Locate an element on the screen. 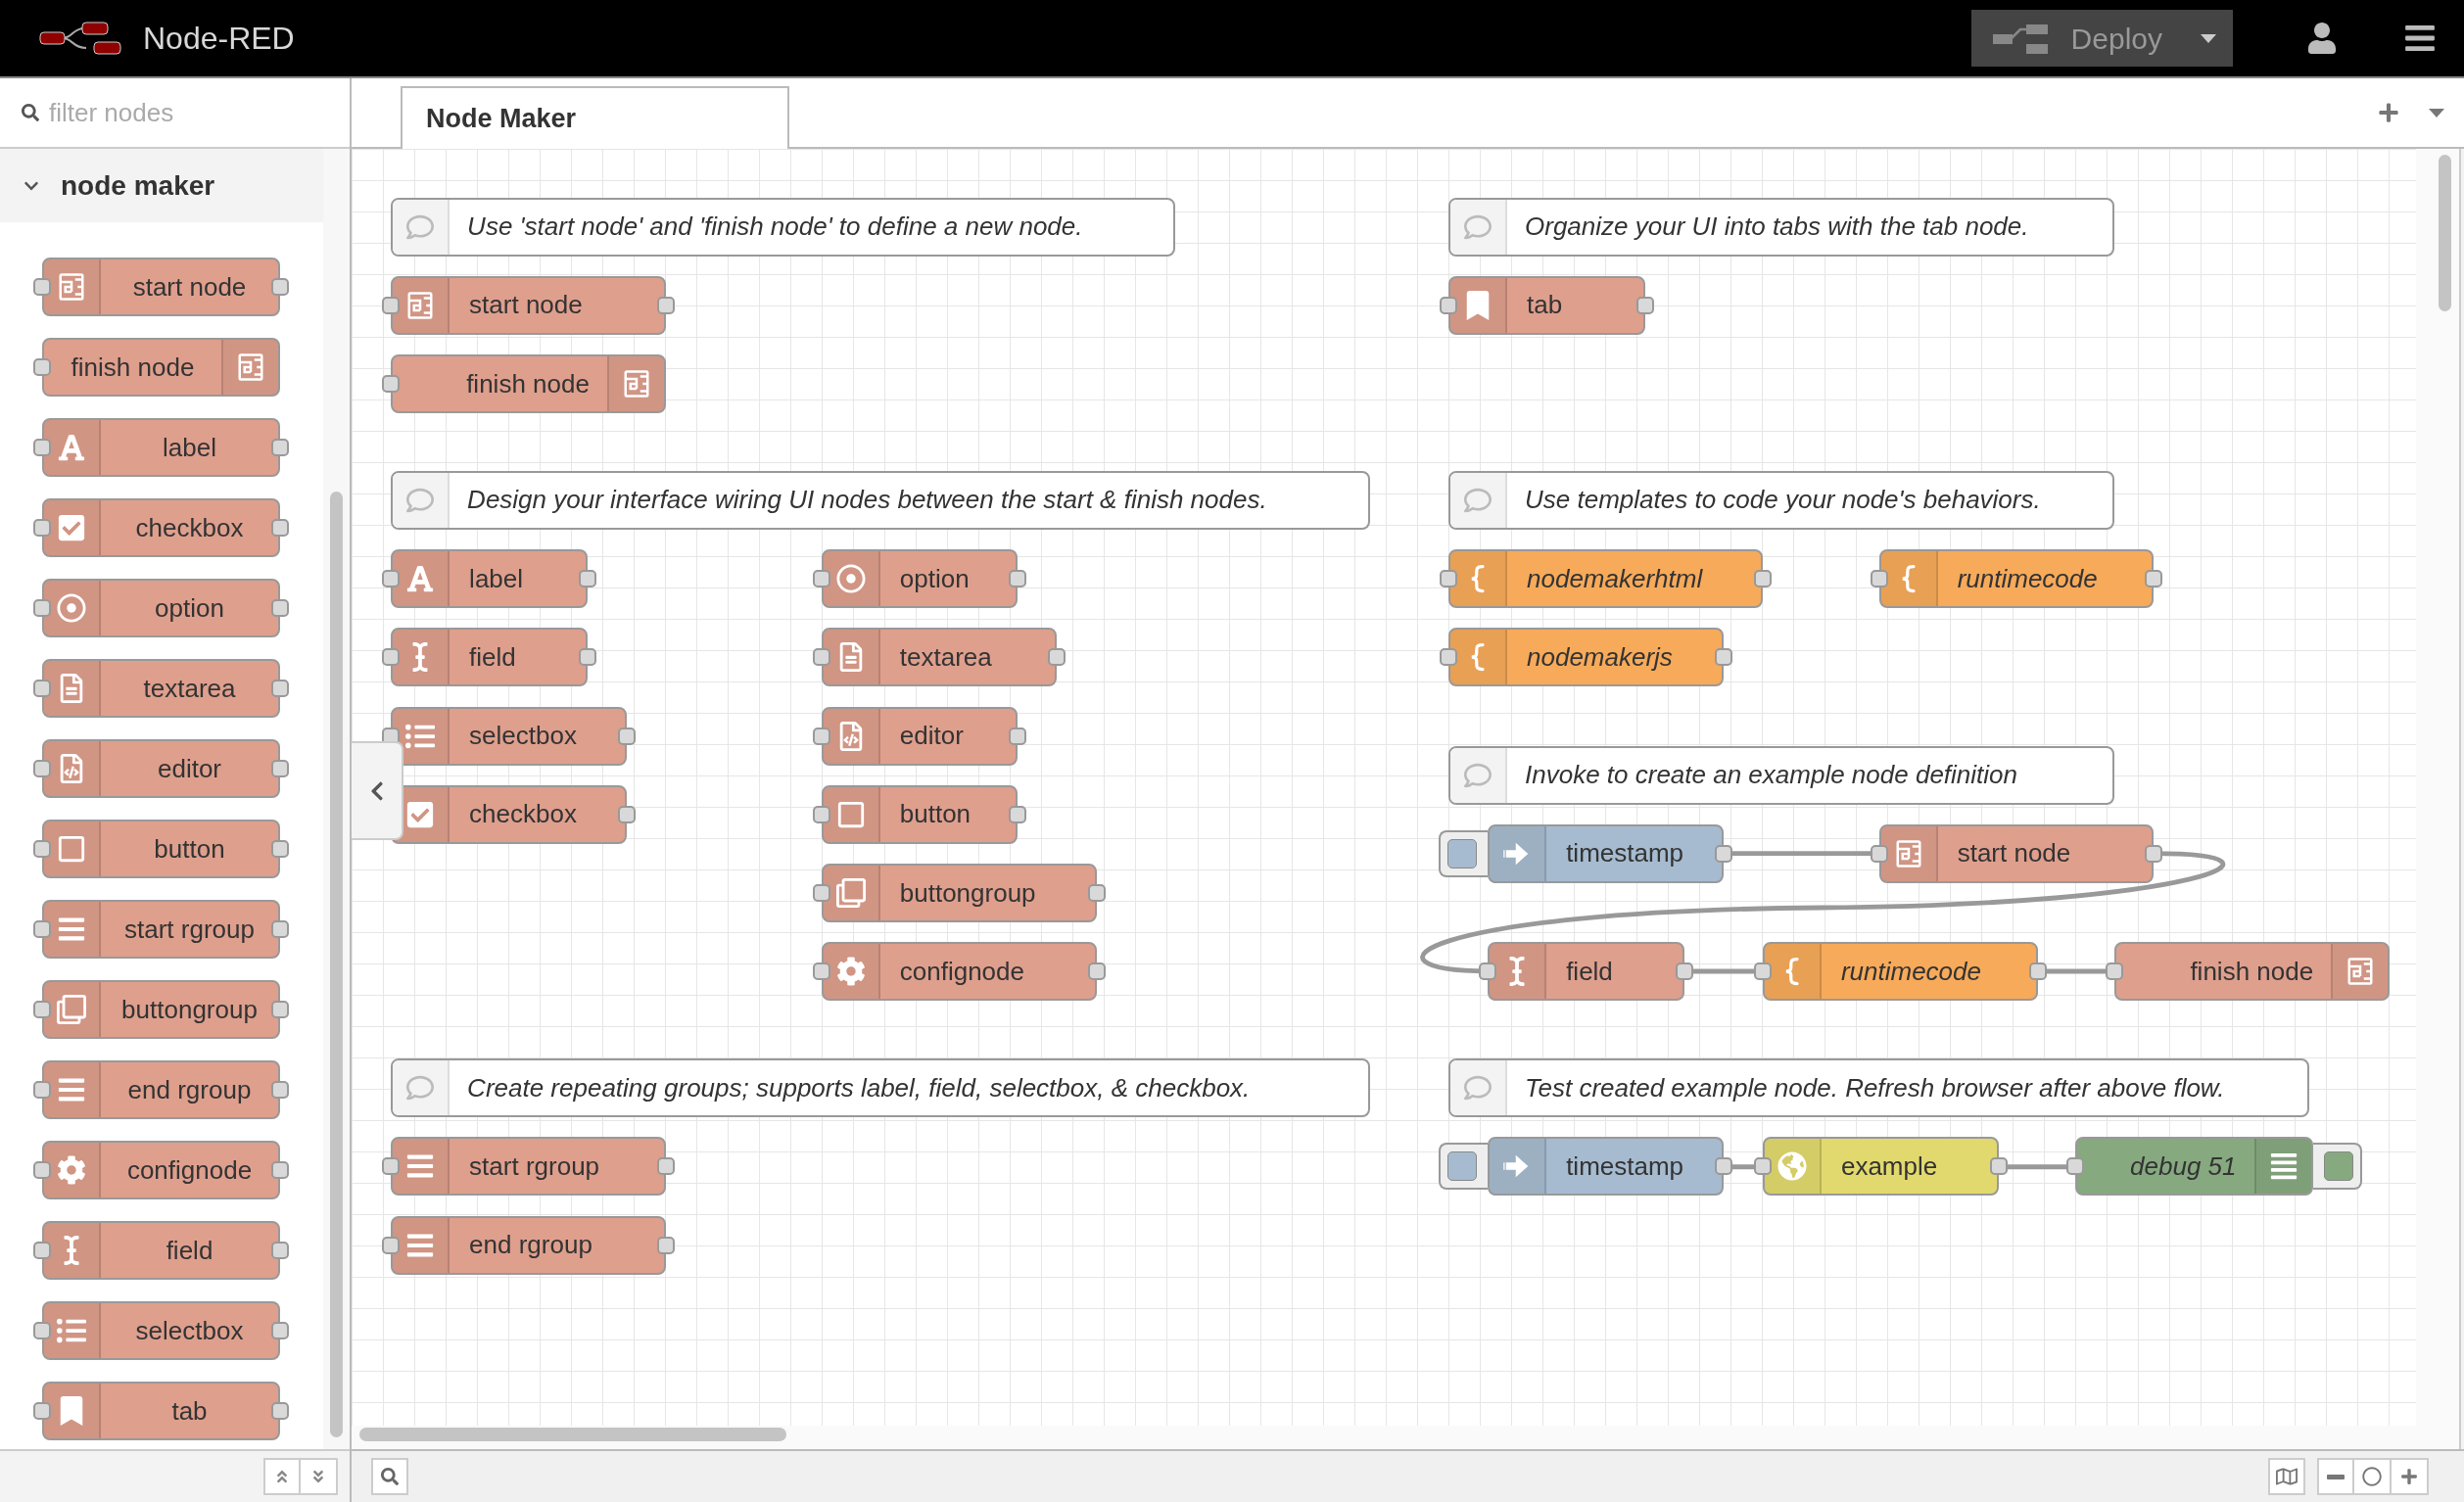 This screenshot has width=2464, height=1502. flow-node: label is located at coordinates (161, 447).